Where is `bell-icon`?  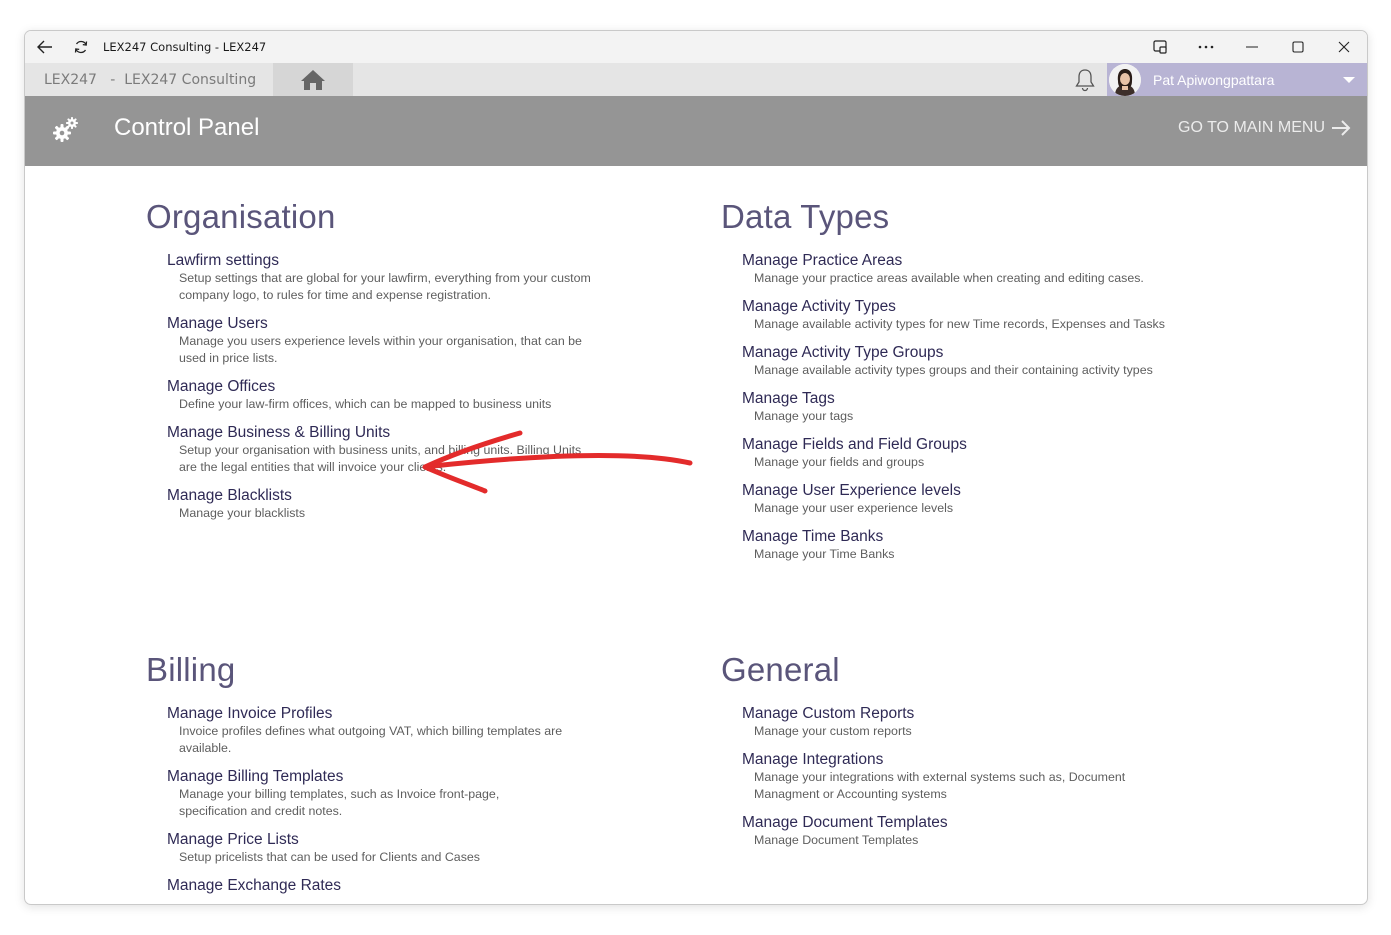
bell-icon is located at coordinates (1085, 80).